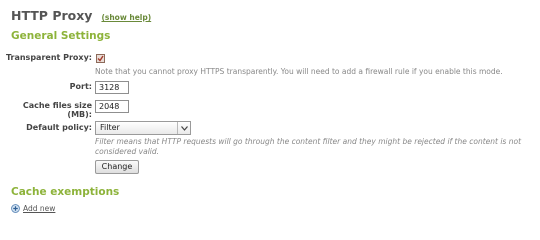 This screenshot has height=240, width=540. What do you see at coordinates (48, 57) in the screenshot?
I see `transparent-proxy-label: Transparent Proxy:` at bounding box center [48, 57].